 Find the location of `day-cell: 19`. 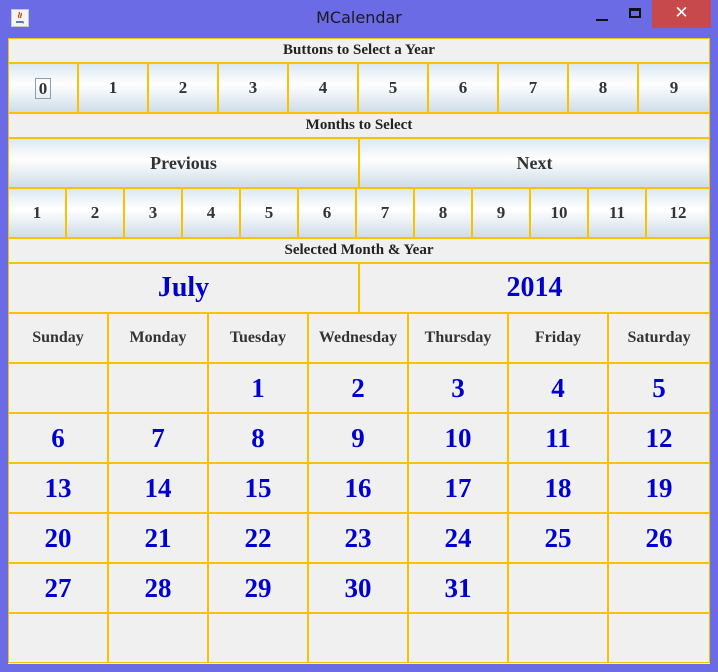

day-cell: 19 is located at coordinates (659, 488).